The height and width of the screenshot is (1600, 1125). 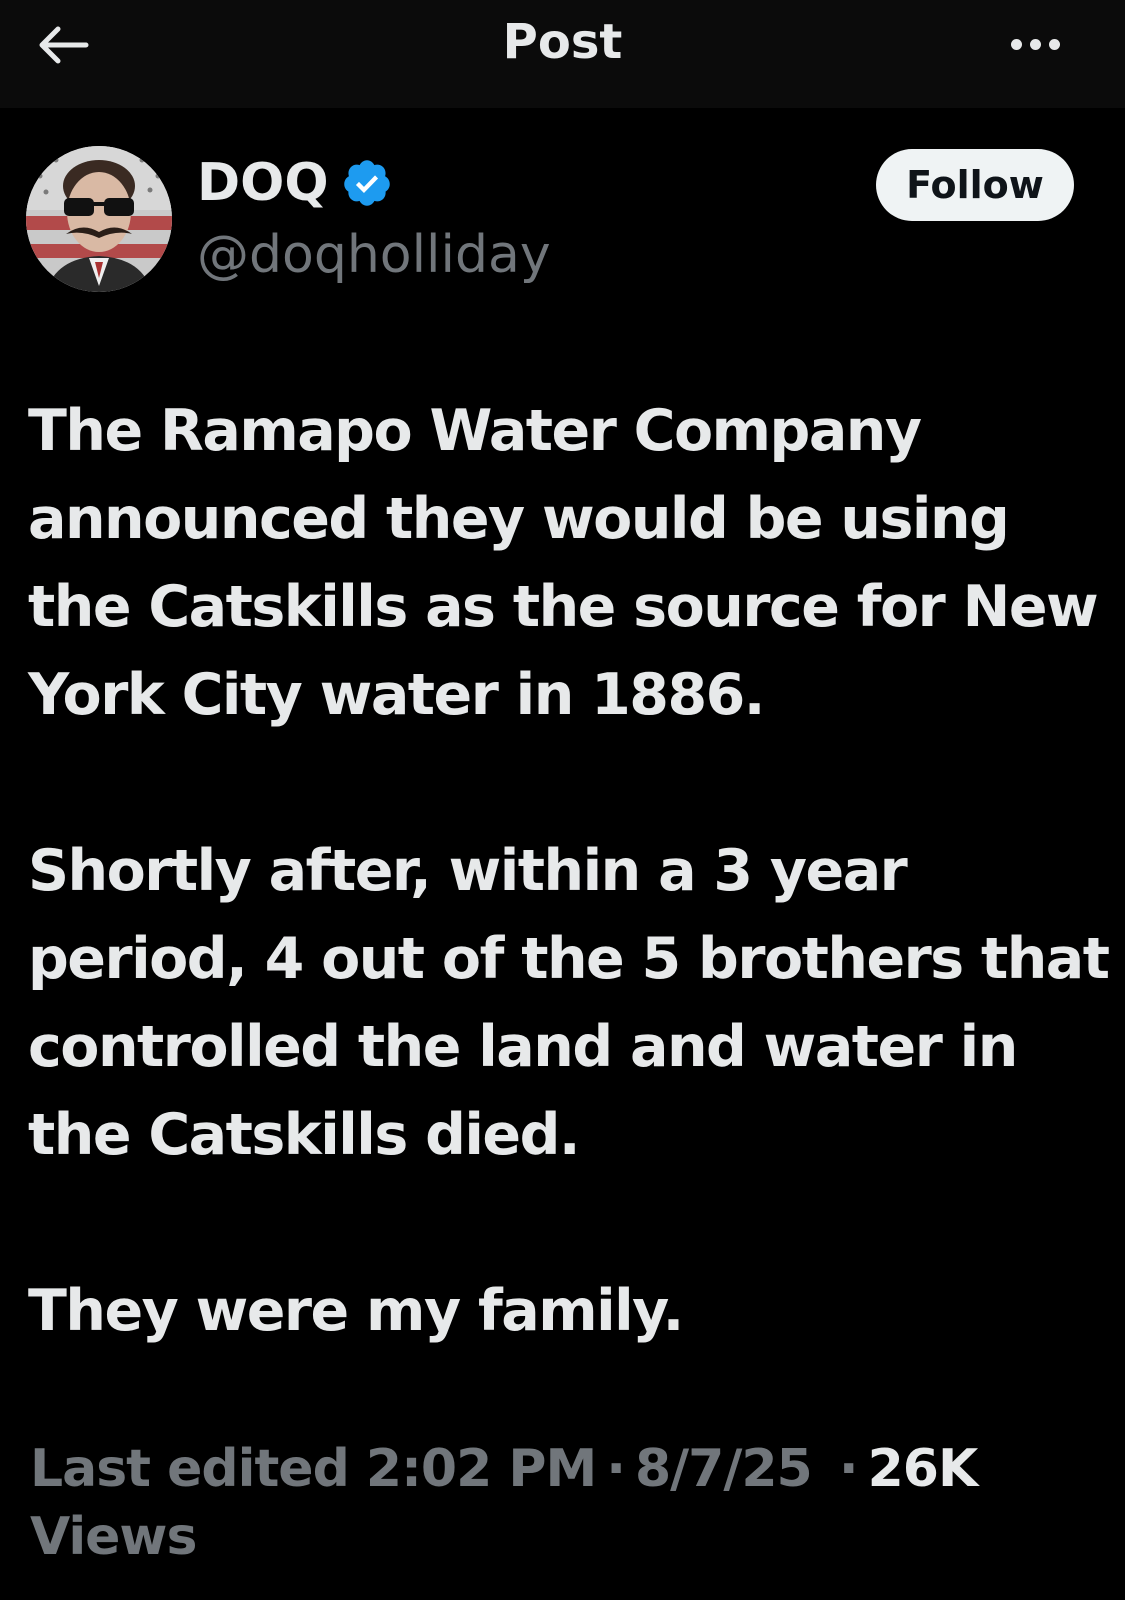 I want to click on follow-button: Follow, so click(x=975, y=185).